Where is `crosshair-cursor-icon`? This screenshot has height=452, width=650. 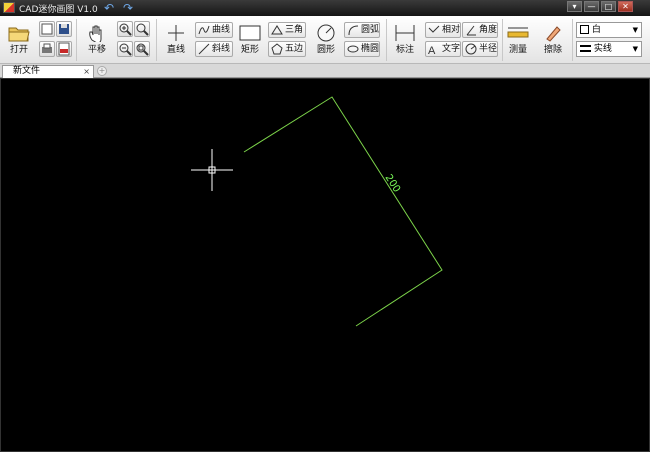
crosshair-cursor-icon is located at coordinates (212, 170).